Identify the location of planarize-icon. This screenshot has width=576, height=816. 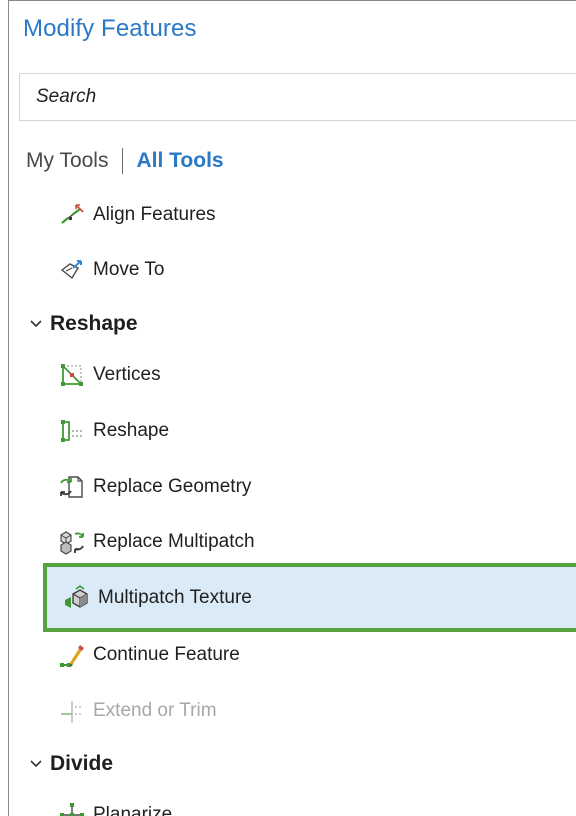
(72, 808).